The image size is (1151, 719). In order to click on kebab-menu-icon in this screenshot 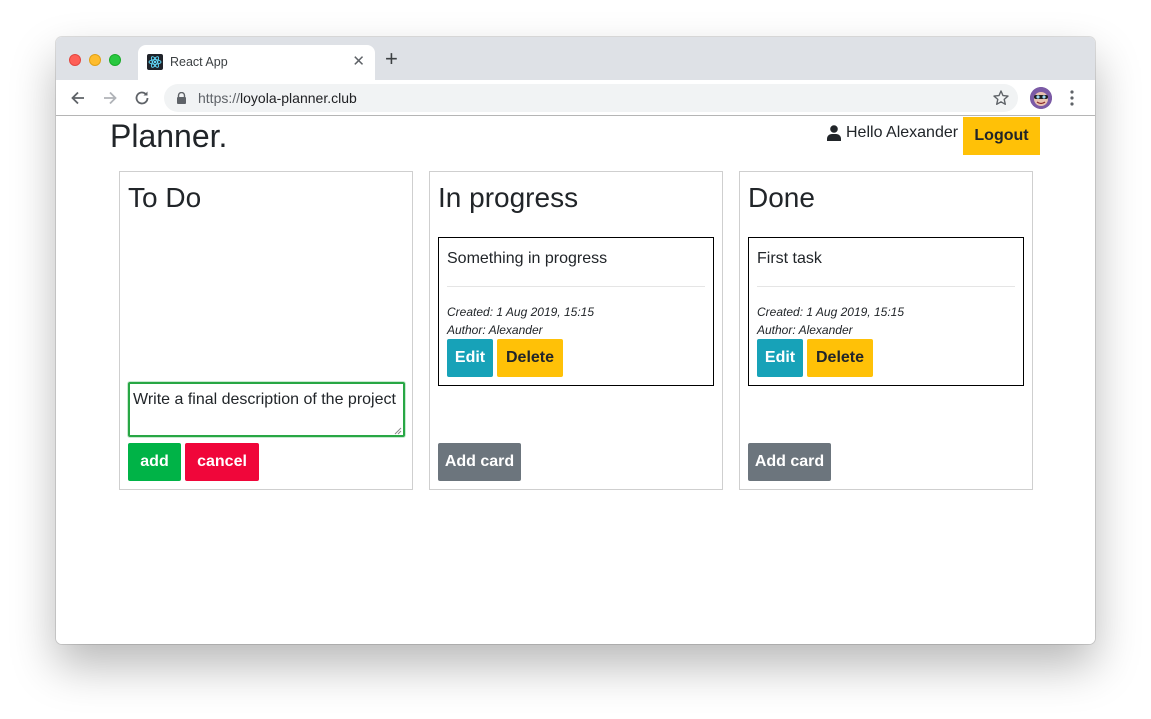, I will do `click(1072, 98)`.